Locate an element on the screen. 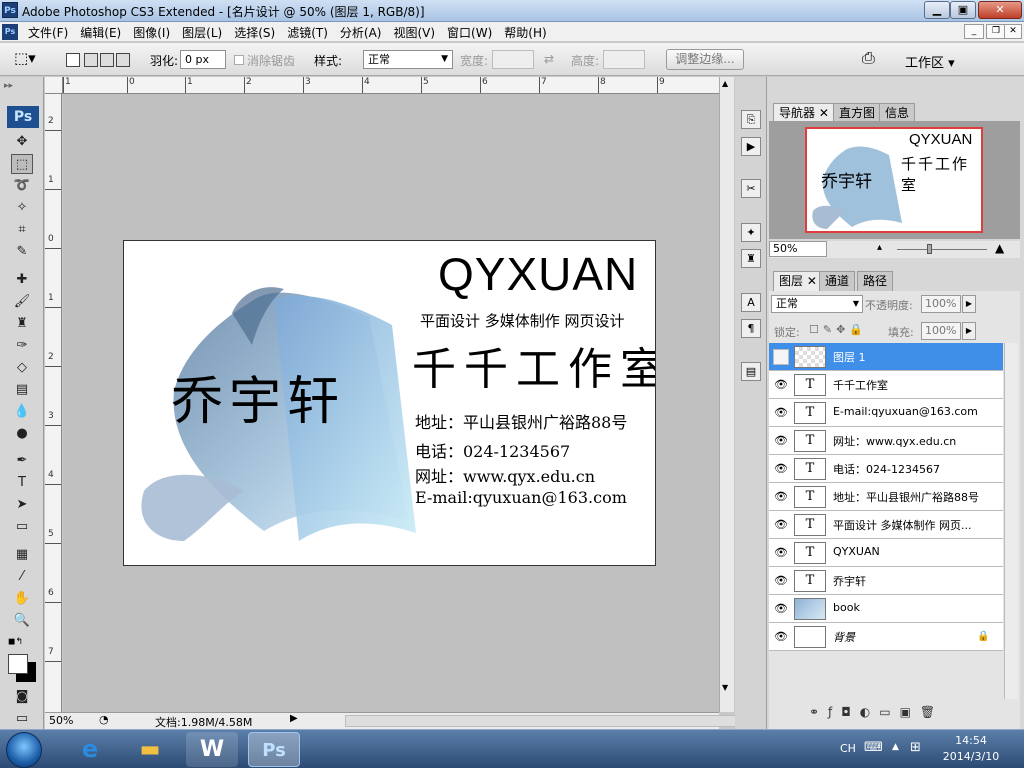  clone-source-panel-icon: ♜ is located at coordinates (751, 258).